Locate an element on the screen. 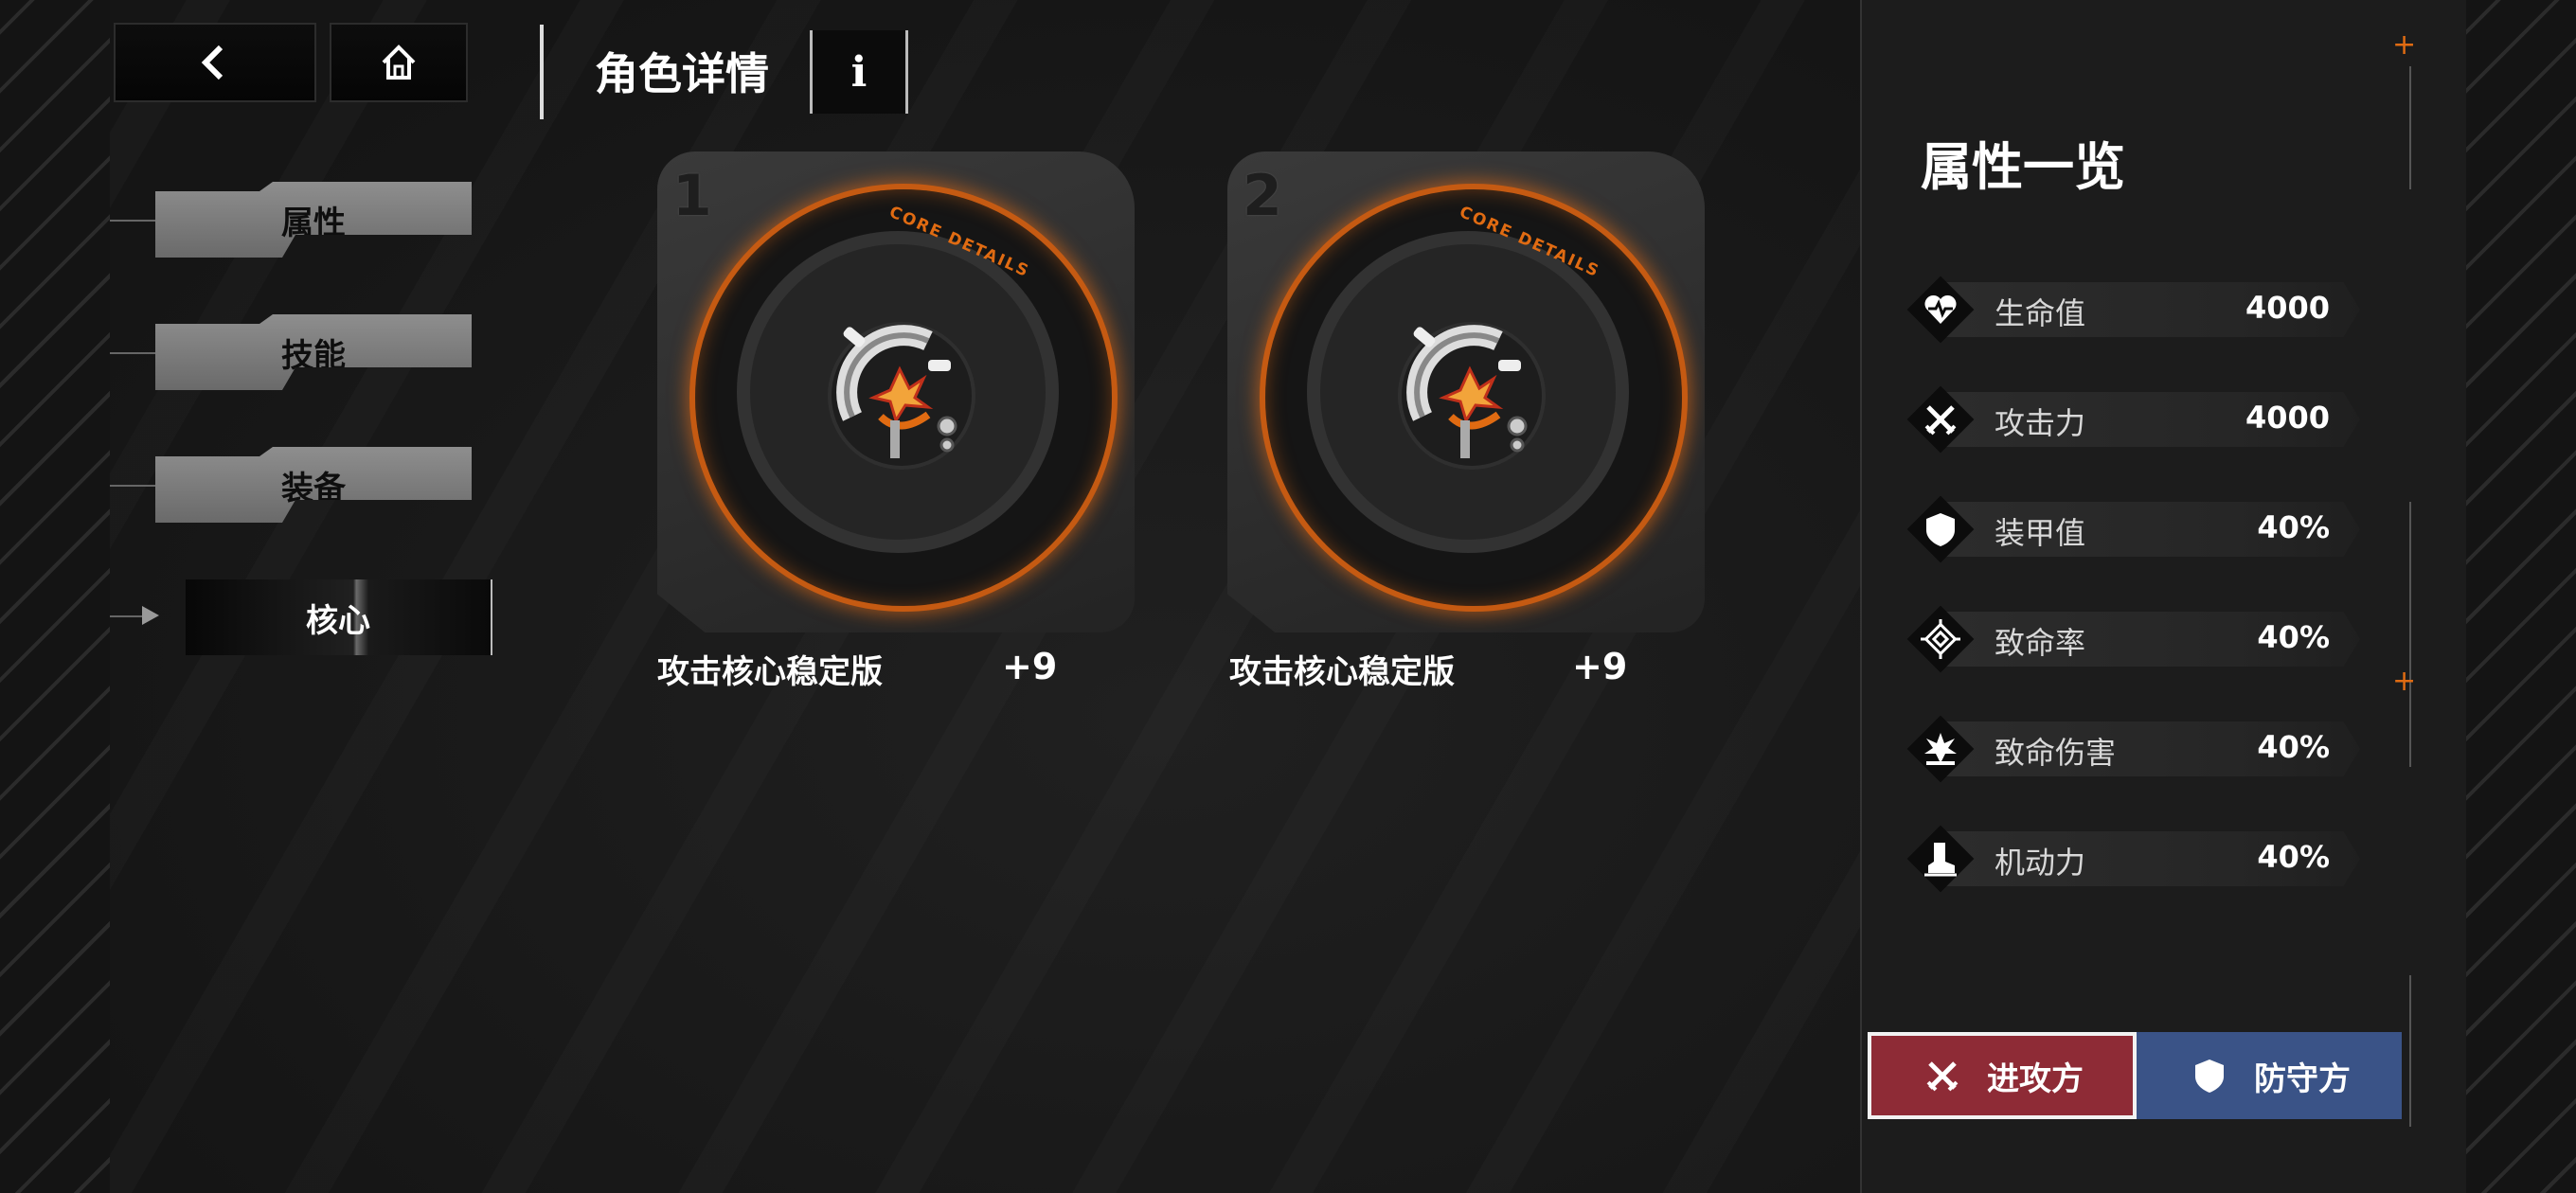 This screenshot has height=1193, width=2576. home-icon is located at coordinates (399, 62).